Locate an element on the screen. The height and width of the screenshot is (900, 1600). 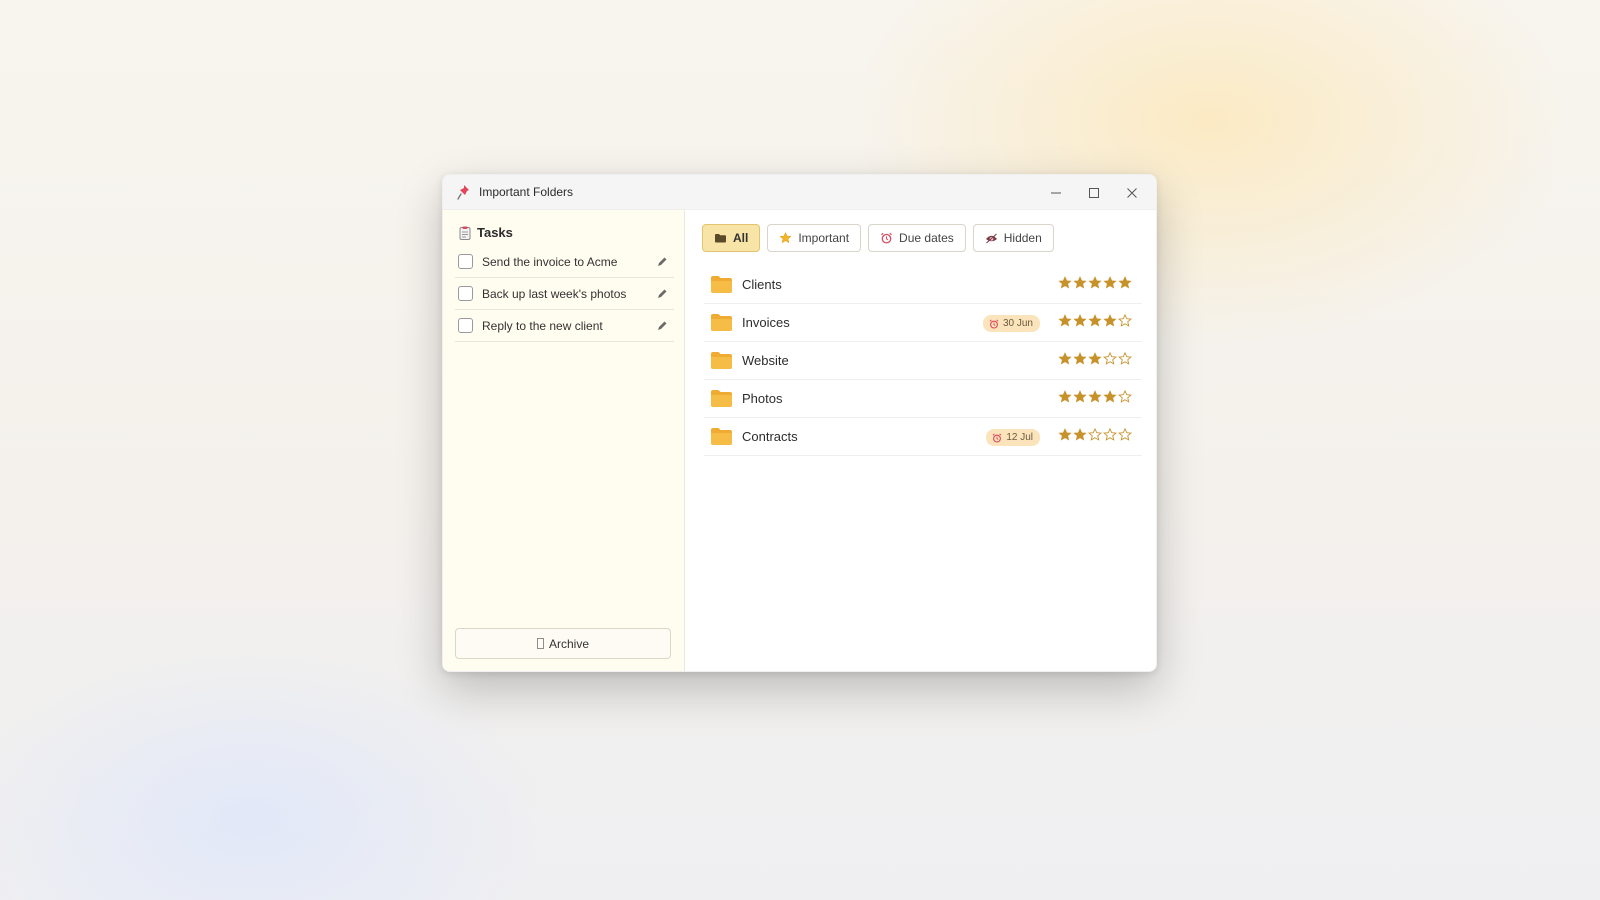
task-item: Send the invoice to Acme is located at coordinates (564, 262).